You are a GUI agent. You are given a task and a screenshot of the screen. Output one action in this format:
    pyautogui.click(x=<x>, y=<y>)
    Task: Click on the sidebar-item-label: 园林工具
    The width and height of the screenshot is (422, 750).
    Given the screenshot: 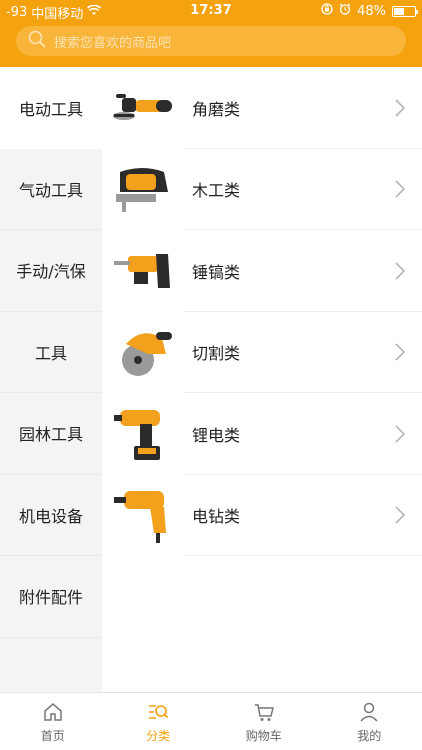 What is the action you would take?
    pyautogui.click(x=50, y=435)
    